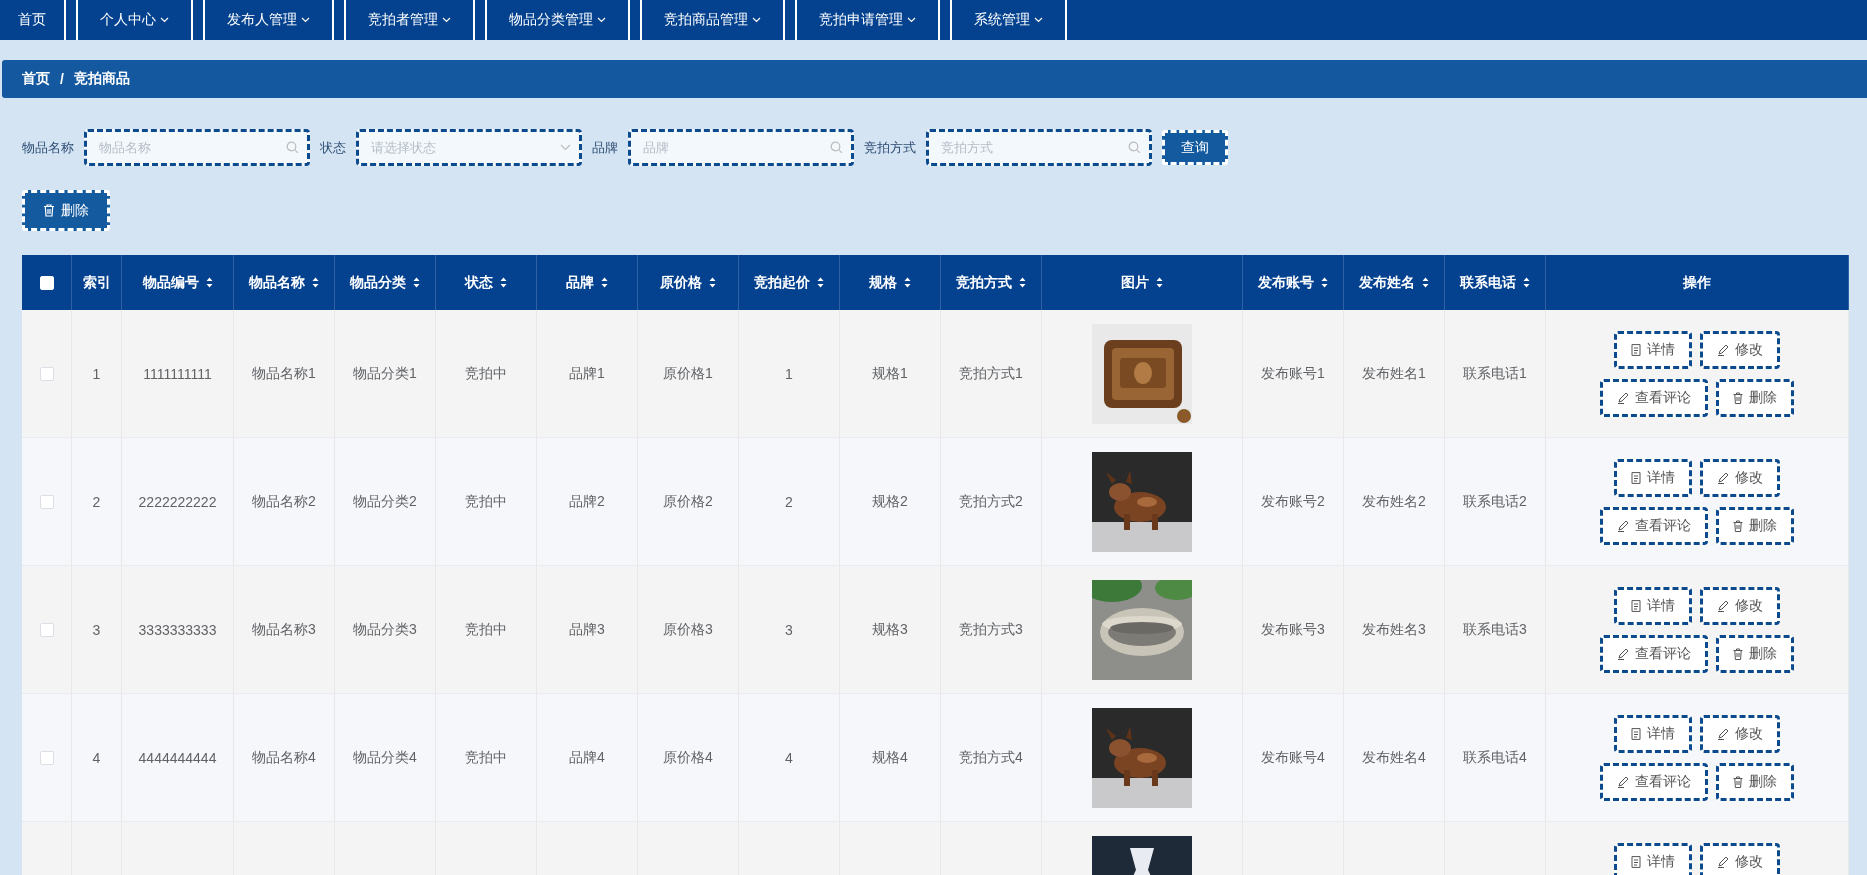  What do you see at coordinates (890, 629) in the screenshot?
I see `table-cell: 规格3` at bounding box center [890, 629].